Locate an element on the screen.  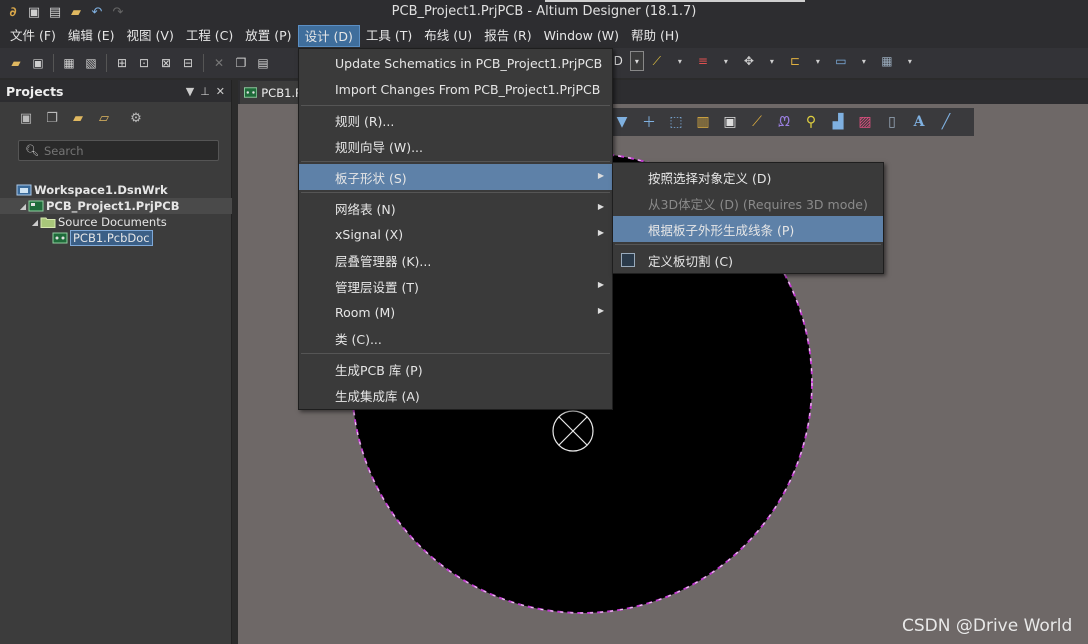
layers-icon: ▭ is located at coordinates (841, 61).